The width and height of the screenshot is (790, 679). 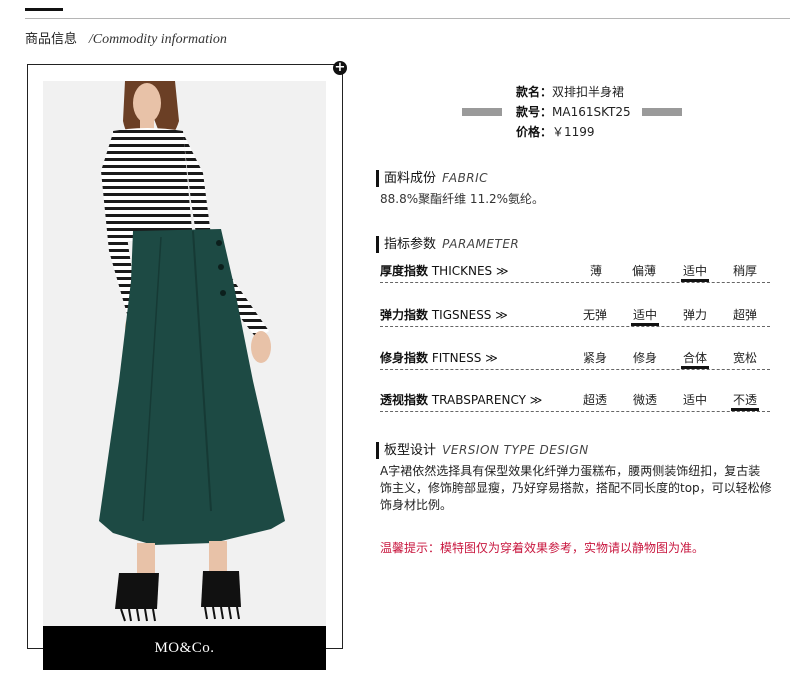 I want to click on parameter-title: 指标参数, so click(x=410, y=244).